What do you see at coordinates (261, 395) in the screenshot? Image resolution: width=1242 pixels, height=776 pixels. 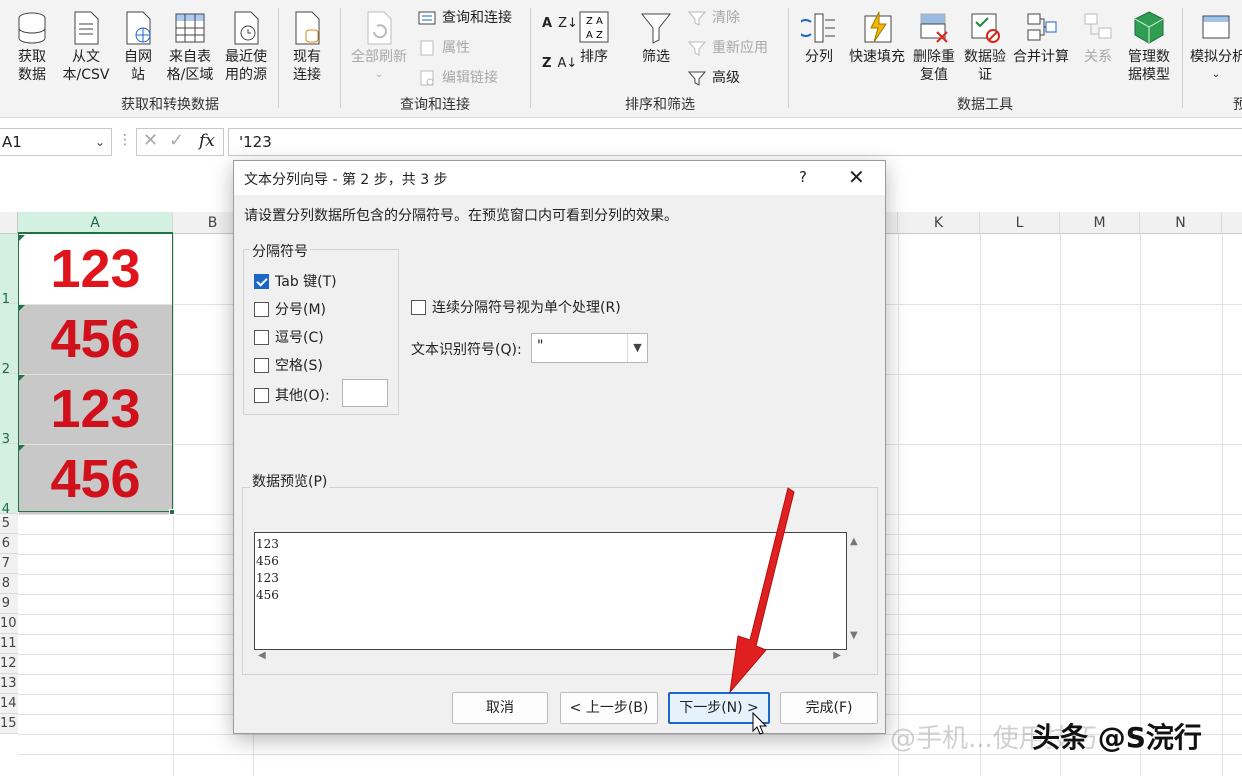 I see `checkbox-unchecked-icon` at bounding box center [261, 395].